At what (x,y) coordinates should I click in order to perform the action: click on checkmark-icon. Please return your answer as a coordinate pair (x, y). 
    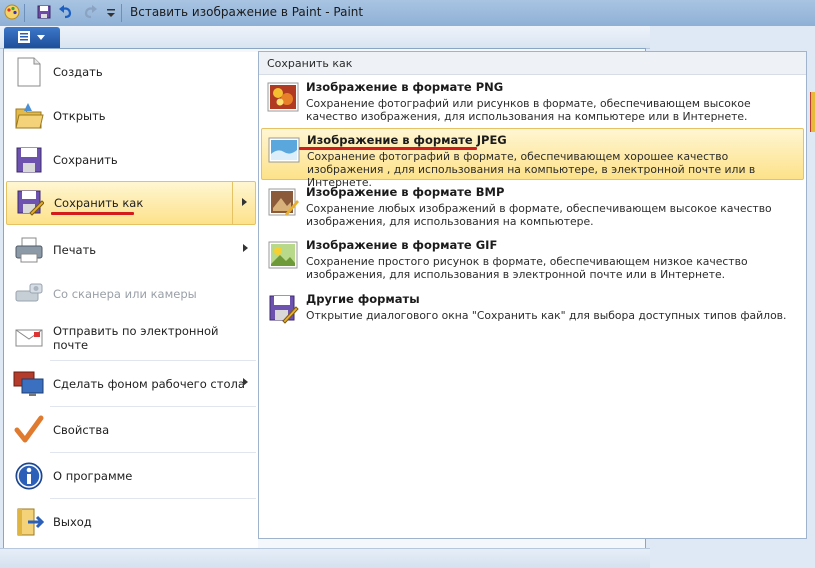
    Looking at the image, I should click on (29, 430).